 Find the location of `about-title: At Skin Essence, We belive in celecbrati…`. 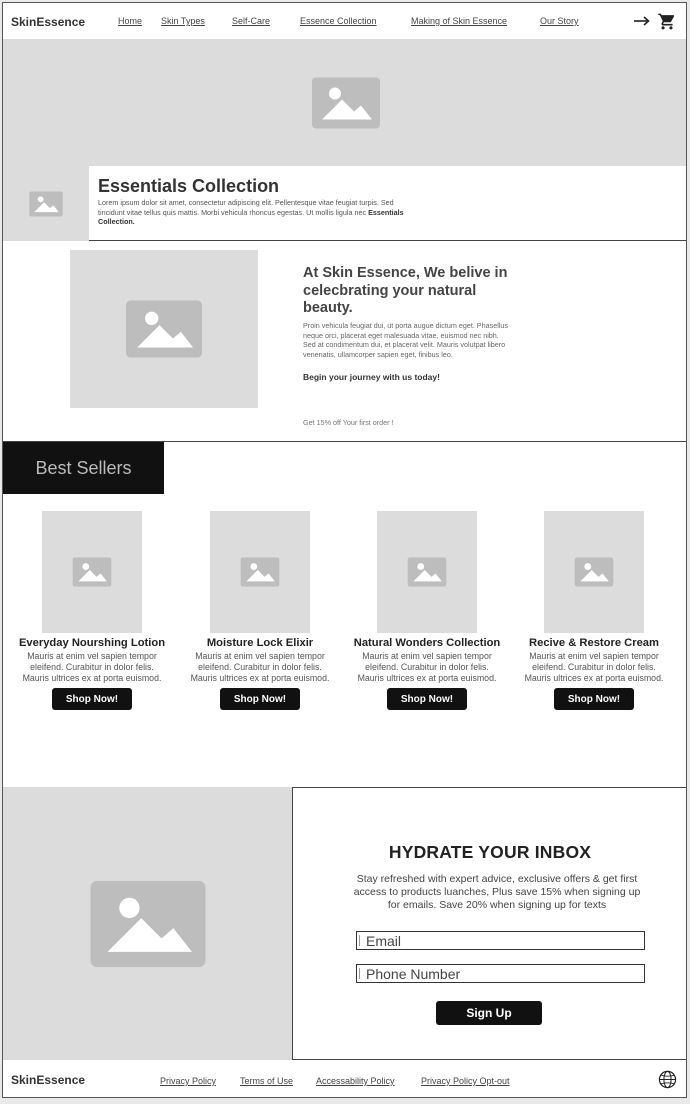

about-title: At Skin Essence, We belive in celecbrati… is located at coordinates (405, 290).